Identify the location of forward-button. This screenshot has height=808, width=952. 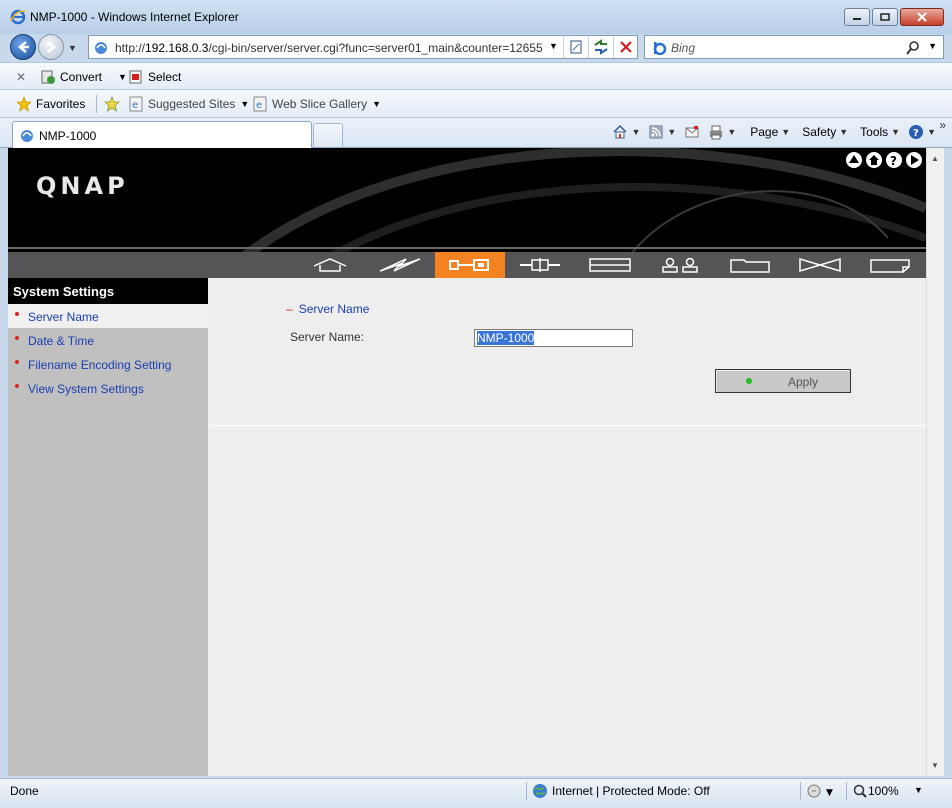
(51, 47).